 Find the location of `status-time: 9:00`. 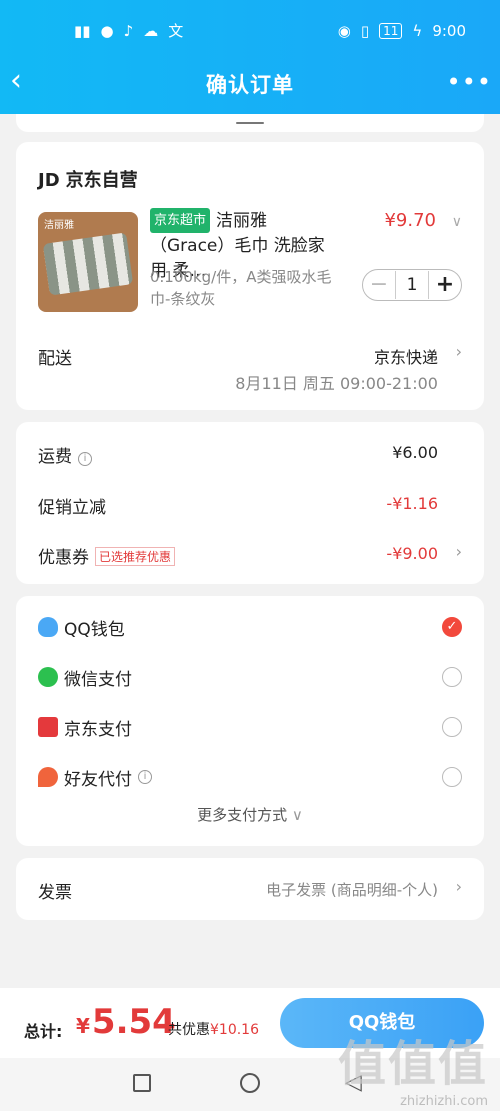

status-time: 9:00 is located at coordinates (449, 31).